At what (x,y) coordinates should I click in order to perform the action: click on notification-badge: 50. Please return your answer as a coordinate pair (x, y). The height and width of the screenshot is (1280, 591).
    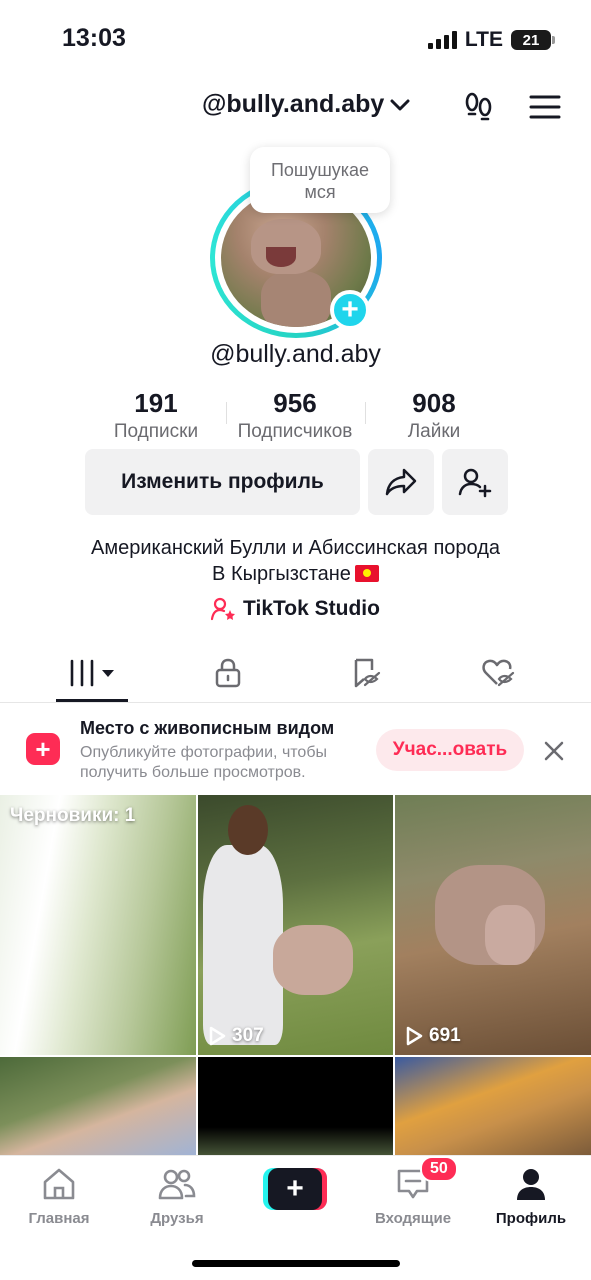
    Looking at the image, I should click on (439, 1169).